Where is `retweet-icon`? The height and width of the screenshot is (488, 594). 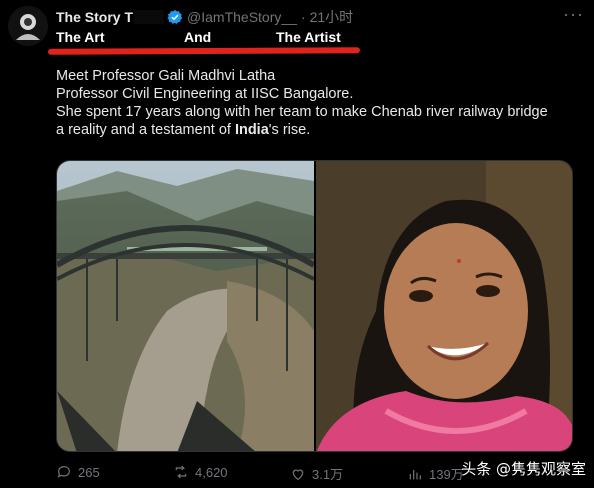 retweet-icon is located at coordinates (181, 472).